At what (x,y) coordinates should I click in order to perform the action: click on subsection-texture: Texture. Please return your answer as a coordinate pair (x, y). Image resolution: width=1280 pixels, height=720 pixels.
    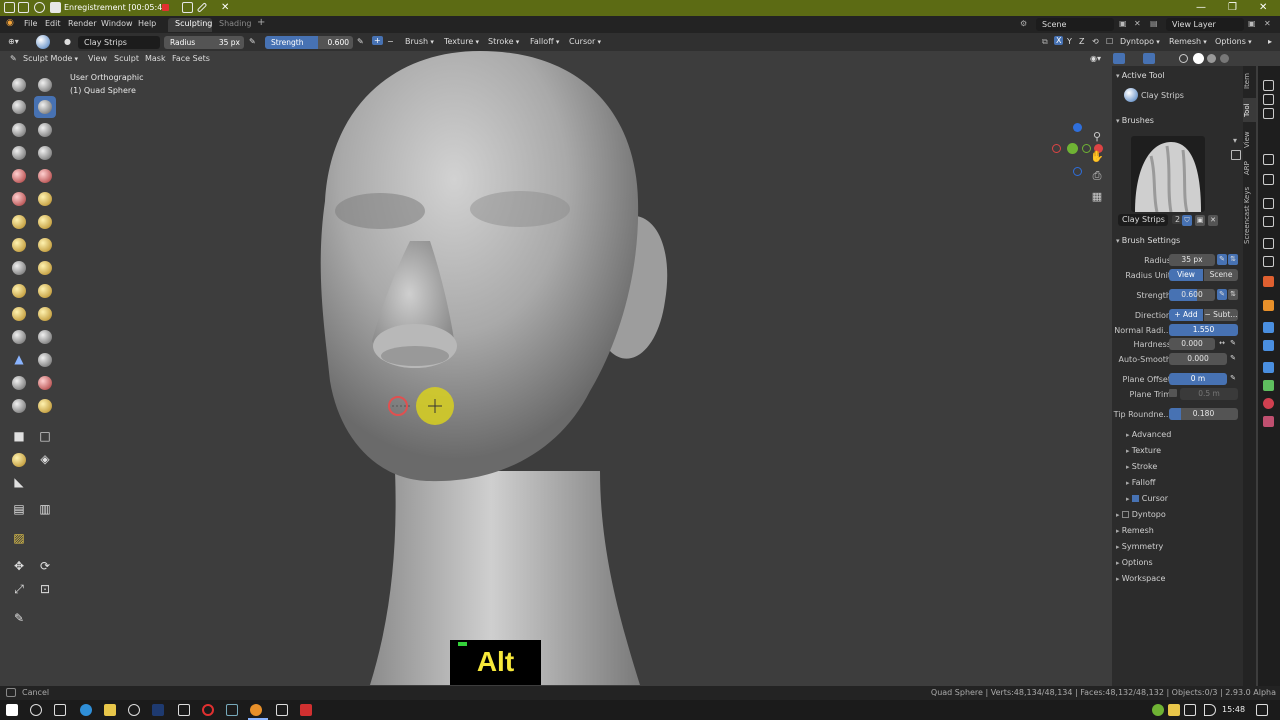
    Looking at the image, I should click on (1143, 450).